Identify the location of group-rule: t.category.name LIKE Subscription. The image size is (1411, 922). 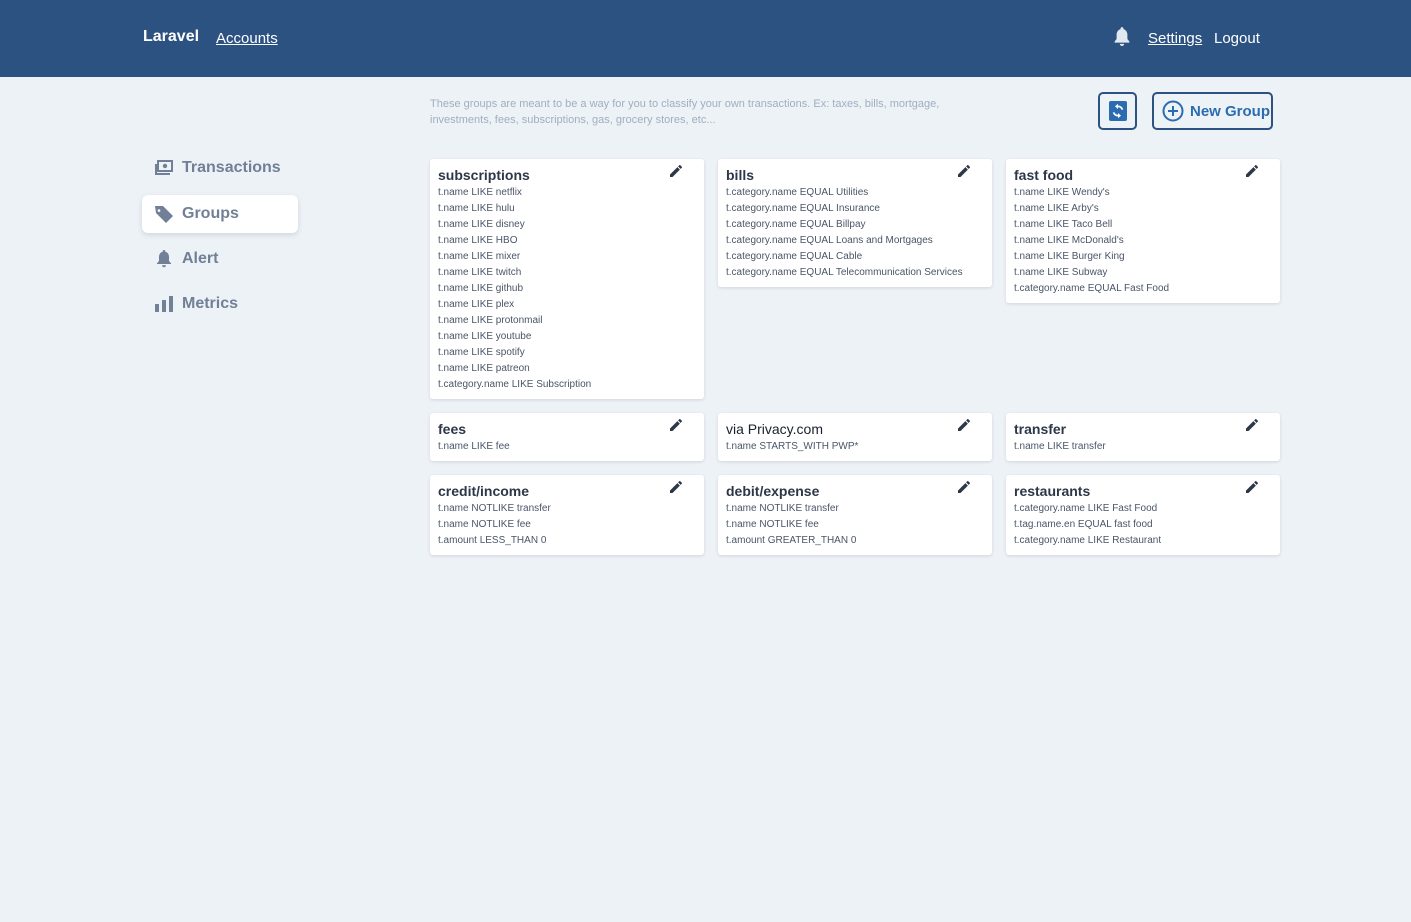
(515, 384).